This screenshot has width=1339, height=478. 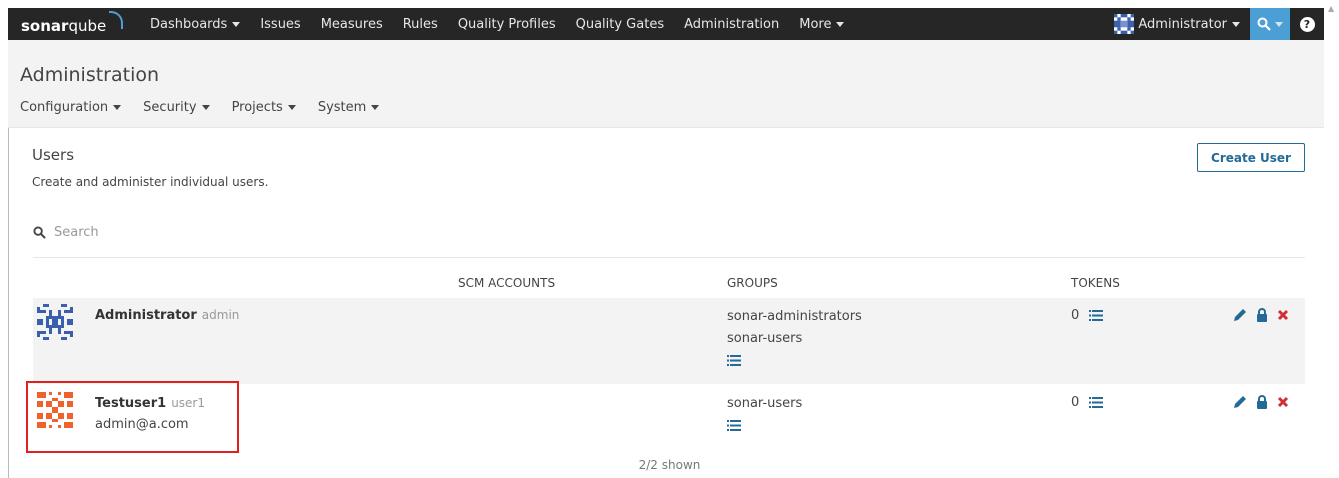 What do you see at coordinates (264, 107) in the screenshot?
I see `tab-projects: Projects` at bounding box center [264, 107].